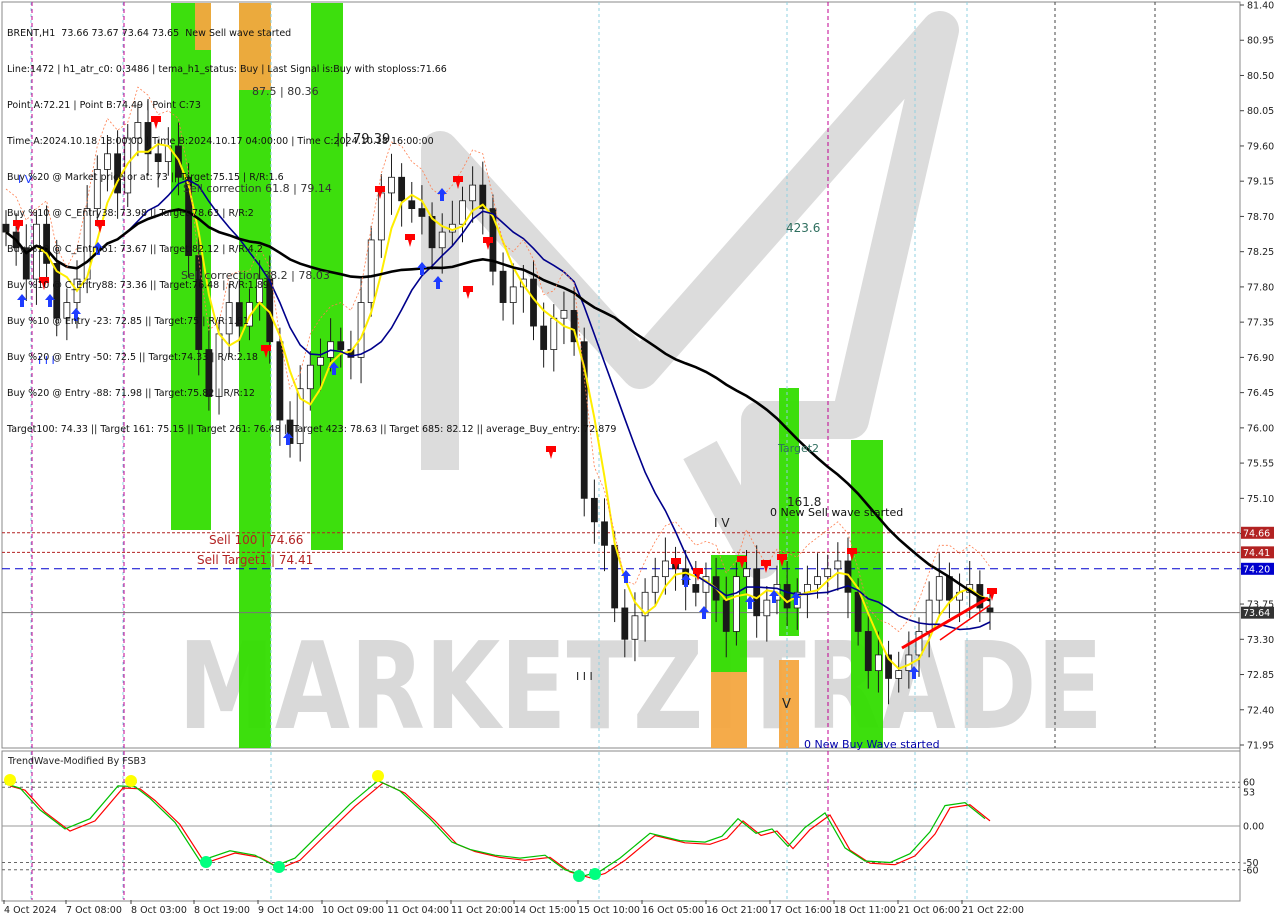 This screenshot has height=920, width=1280. I want to click on indicator-level-label: -60, so click(1251, 870).